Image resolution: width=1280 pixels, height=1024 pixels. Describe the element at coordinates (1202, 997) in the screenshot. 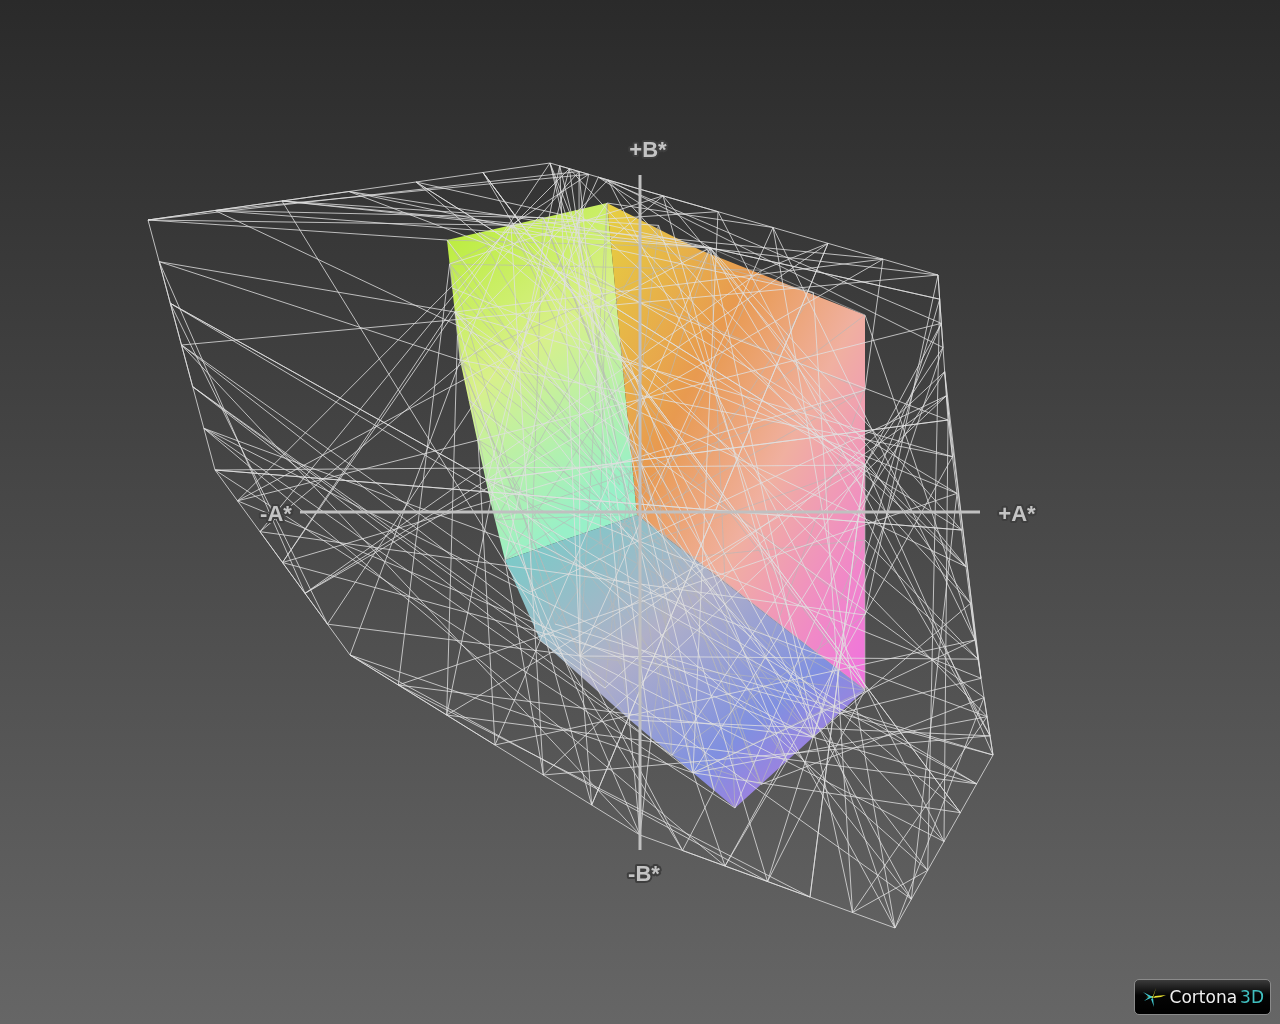

I see `logo-badge: Cortona 3D` at that location.